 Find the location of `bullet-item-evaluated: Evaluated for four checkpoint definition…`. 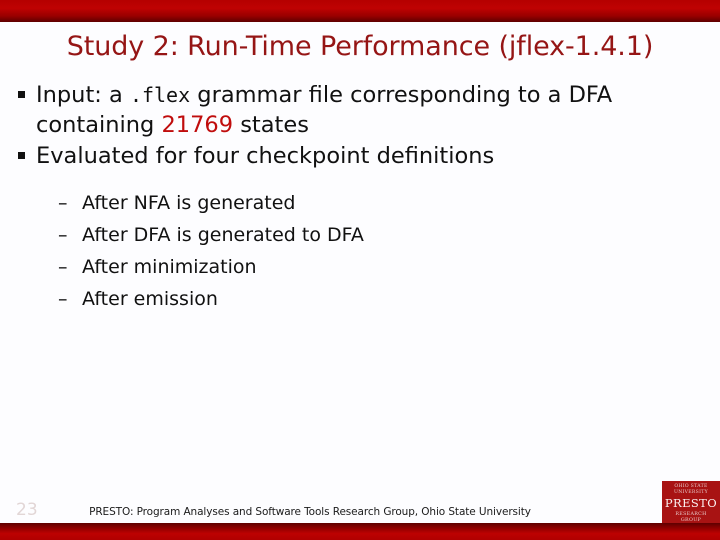

bullet-item-evaluated: Evaluated for four checkpoint definition… is located at coordinates (361, 156).